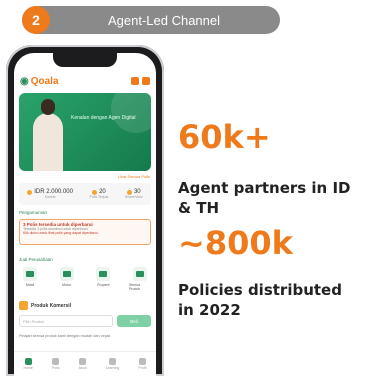 This screenshot has height=376, width=389. I want to click on banner-text: Kenalan dengan Agen Digital, so click(103, 118).